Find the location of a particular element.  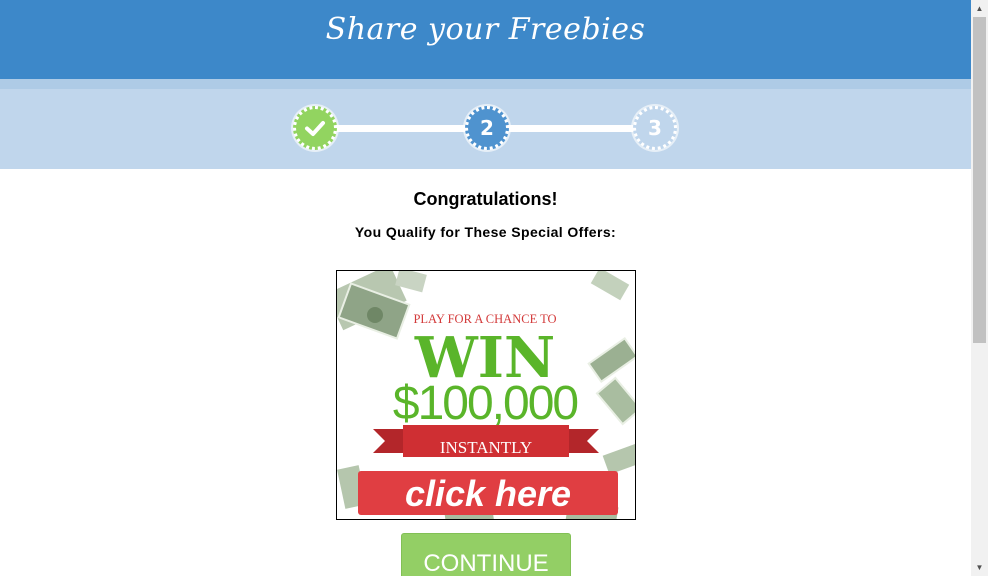

vertical-scrollbar: ▲ ▼ is located at coordinates (979, 288).